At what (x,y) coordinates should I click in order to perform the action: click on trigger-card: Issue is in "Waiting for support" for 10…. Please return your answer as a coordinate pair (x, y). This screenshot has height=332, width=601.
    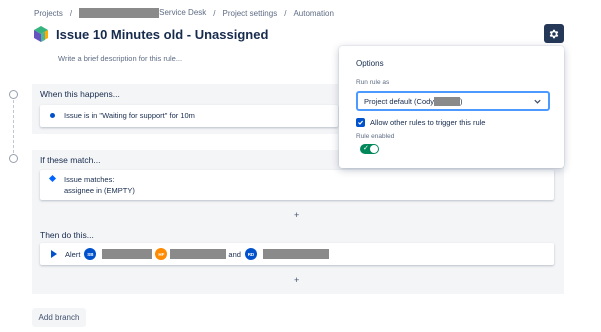
    Looking at the image, I should click on (189, 116).